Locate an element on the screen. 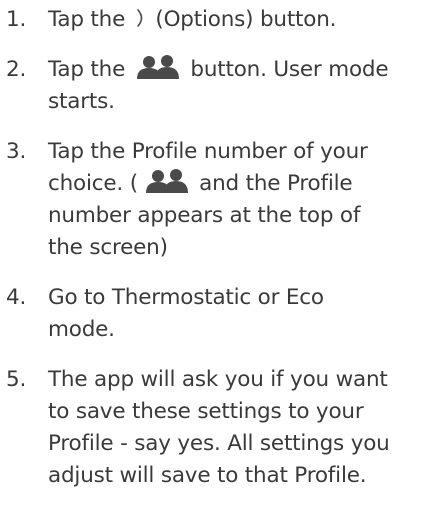  step-1: 1. Tap the (Options) button. is located at coordinates (224, 20).